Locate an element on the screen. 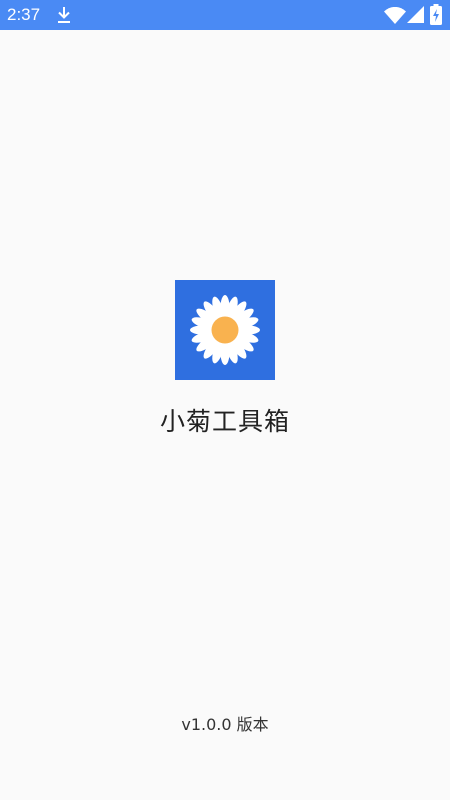  cell-signal-icon is located at coordinates (415, 14).